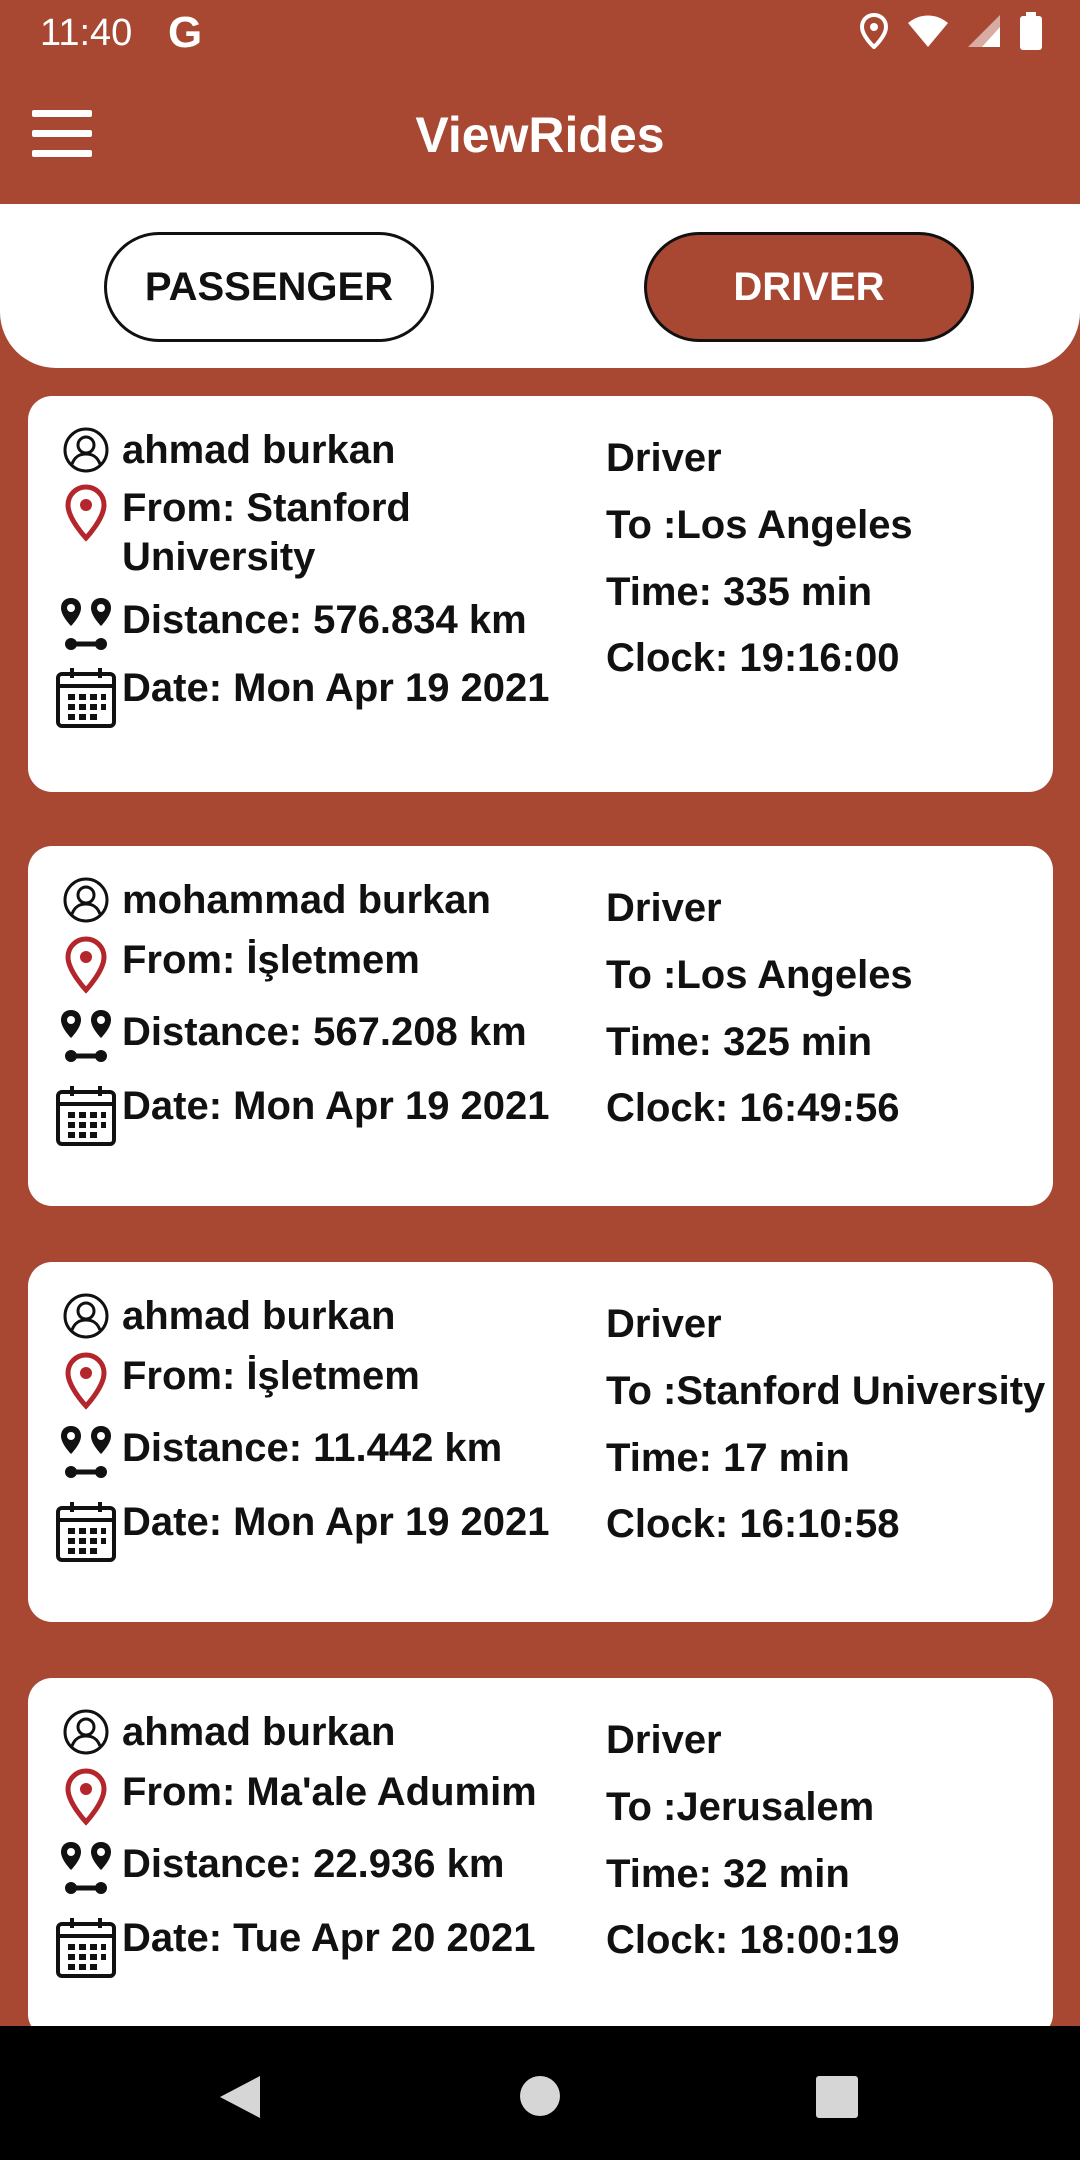  I want to click on system-nav-bar, so click(540, 2093).